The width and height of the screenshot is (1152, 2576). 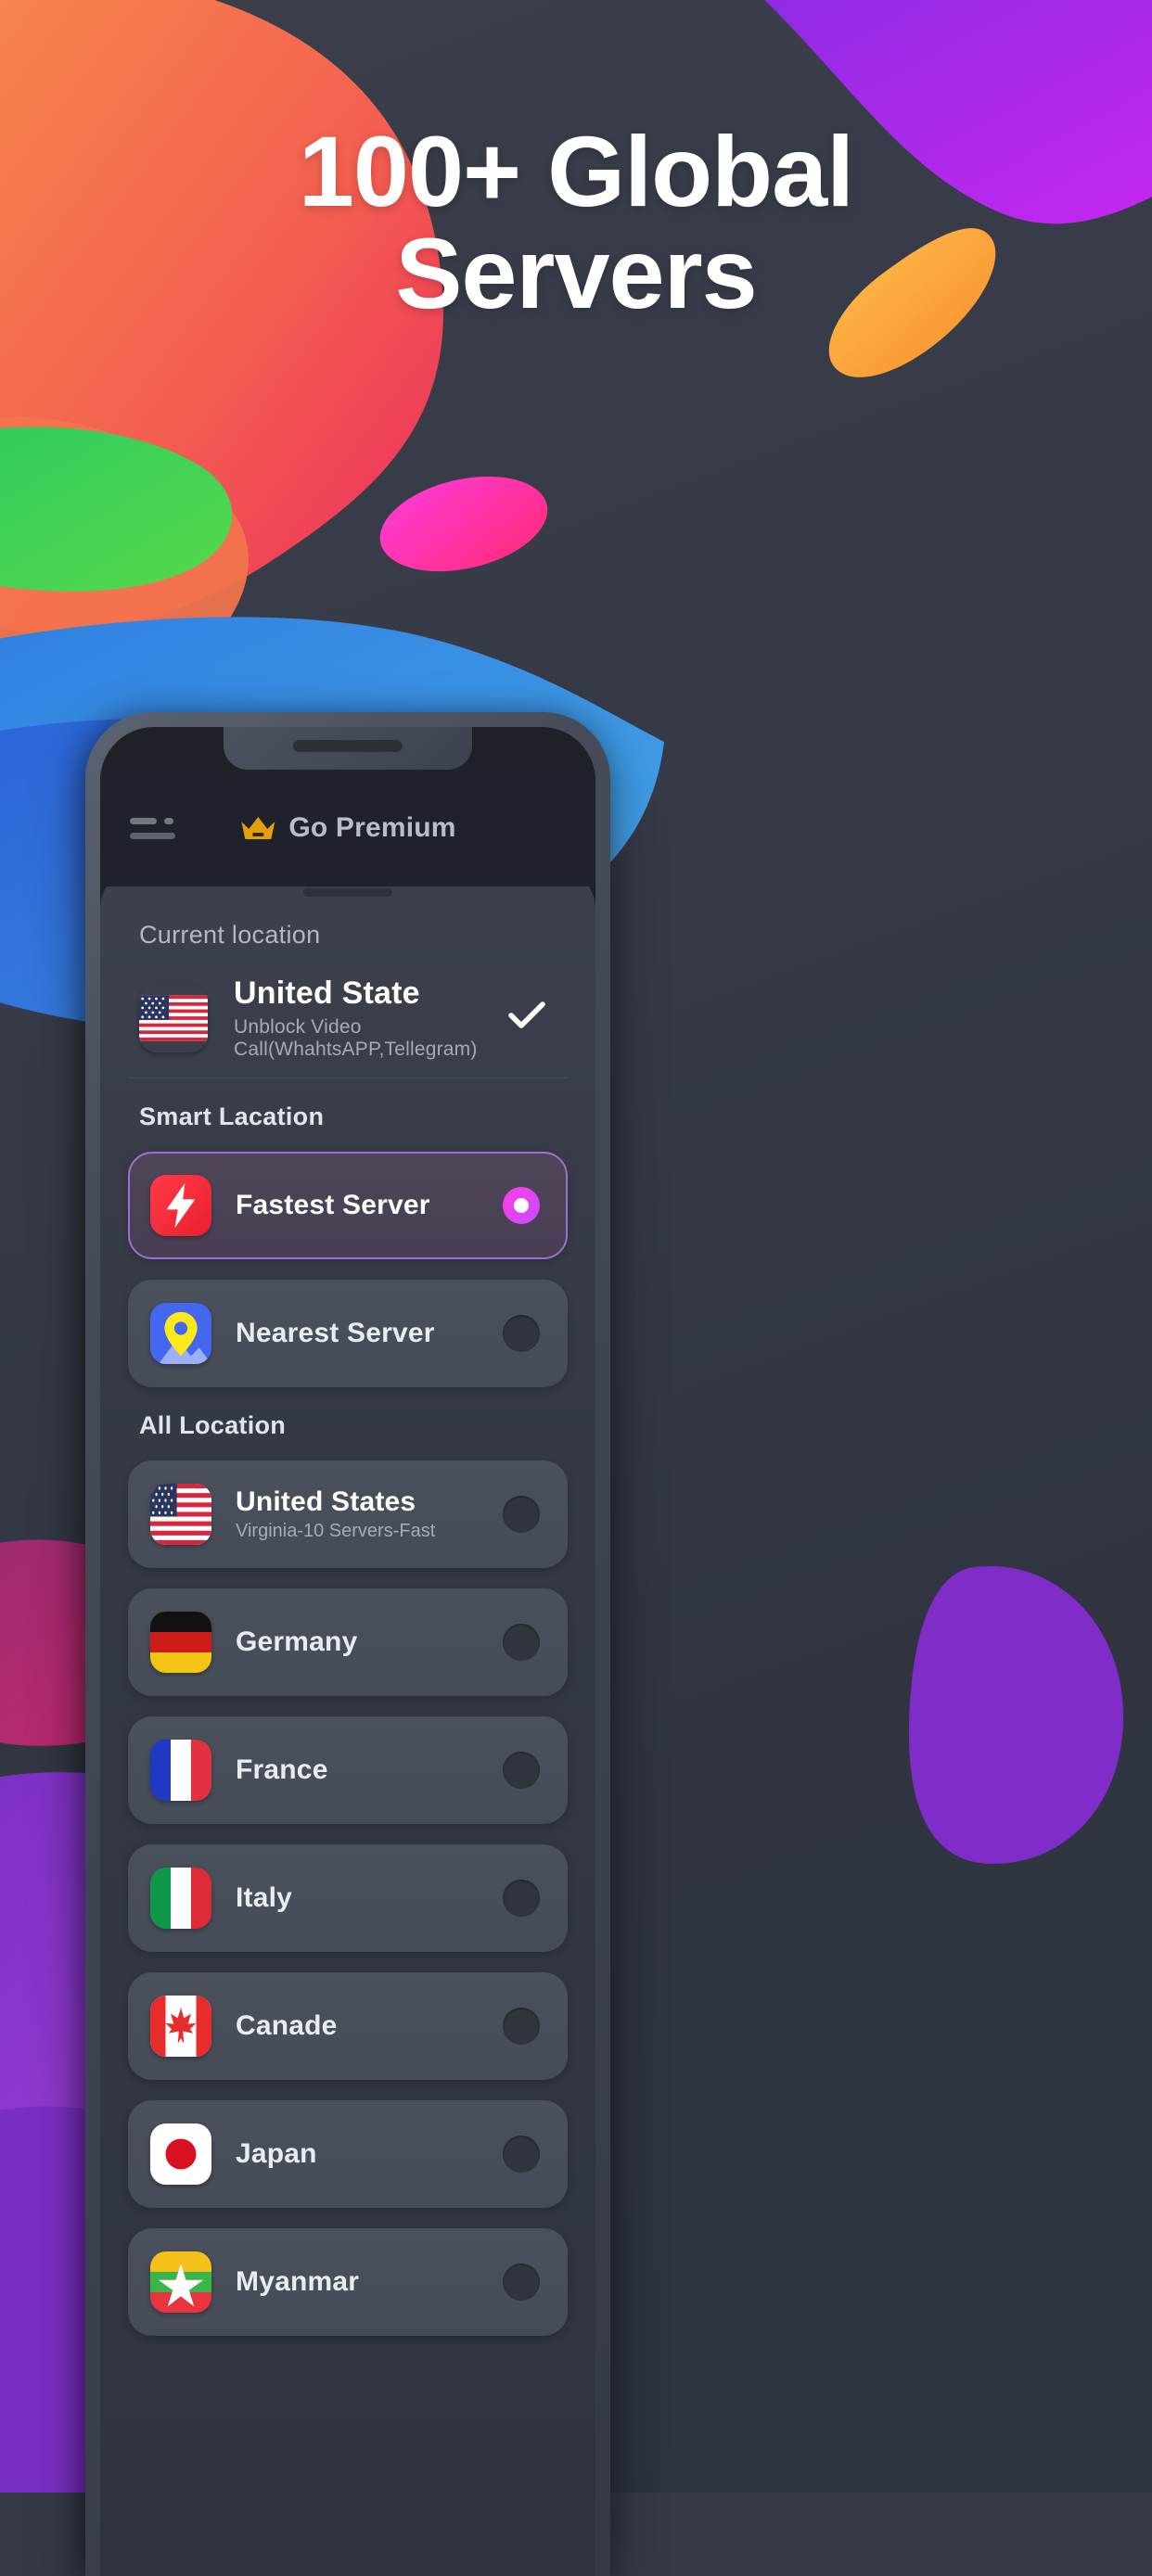 What do you see at coordinates (521, 1333) in the screenshot?
I see `radio-unselected-nearest` at bounding box center [521, 1333].